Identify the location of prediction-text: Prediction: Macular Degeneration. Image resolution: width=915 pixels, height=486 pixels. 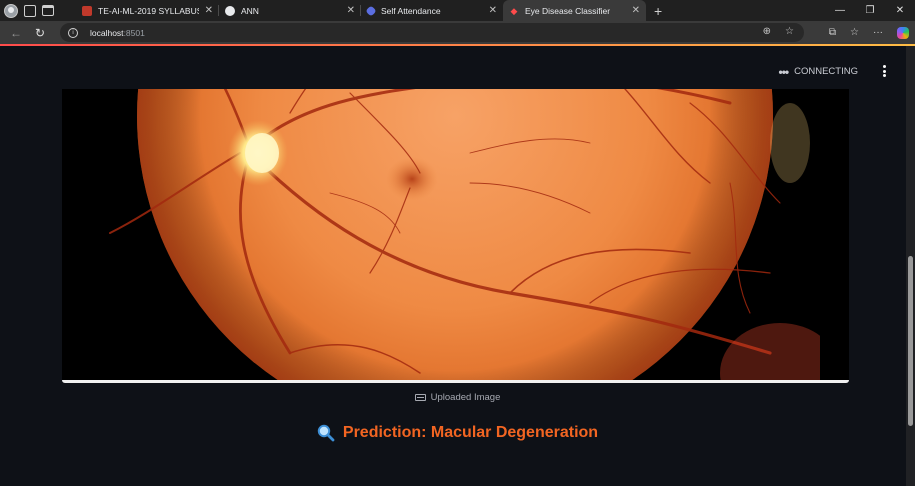
(470, 432).